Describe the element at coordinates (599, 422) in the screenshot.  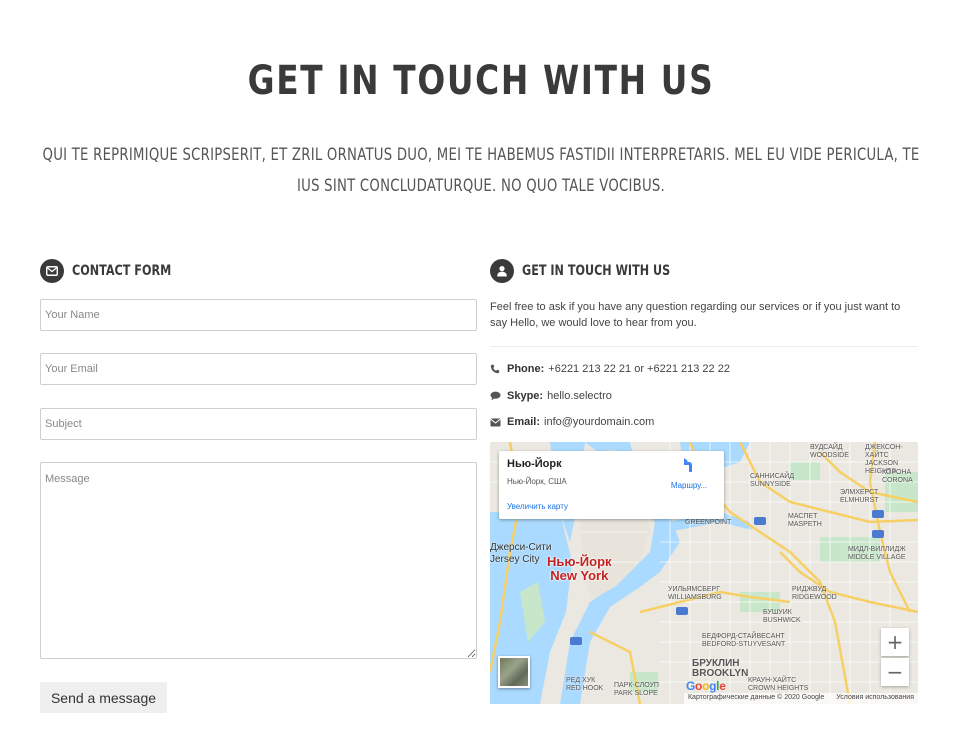
I see `email-value: info@yourdomain.com` at that location.